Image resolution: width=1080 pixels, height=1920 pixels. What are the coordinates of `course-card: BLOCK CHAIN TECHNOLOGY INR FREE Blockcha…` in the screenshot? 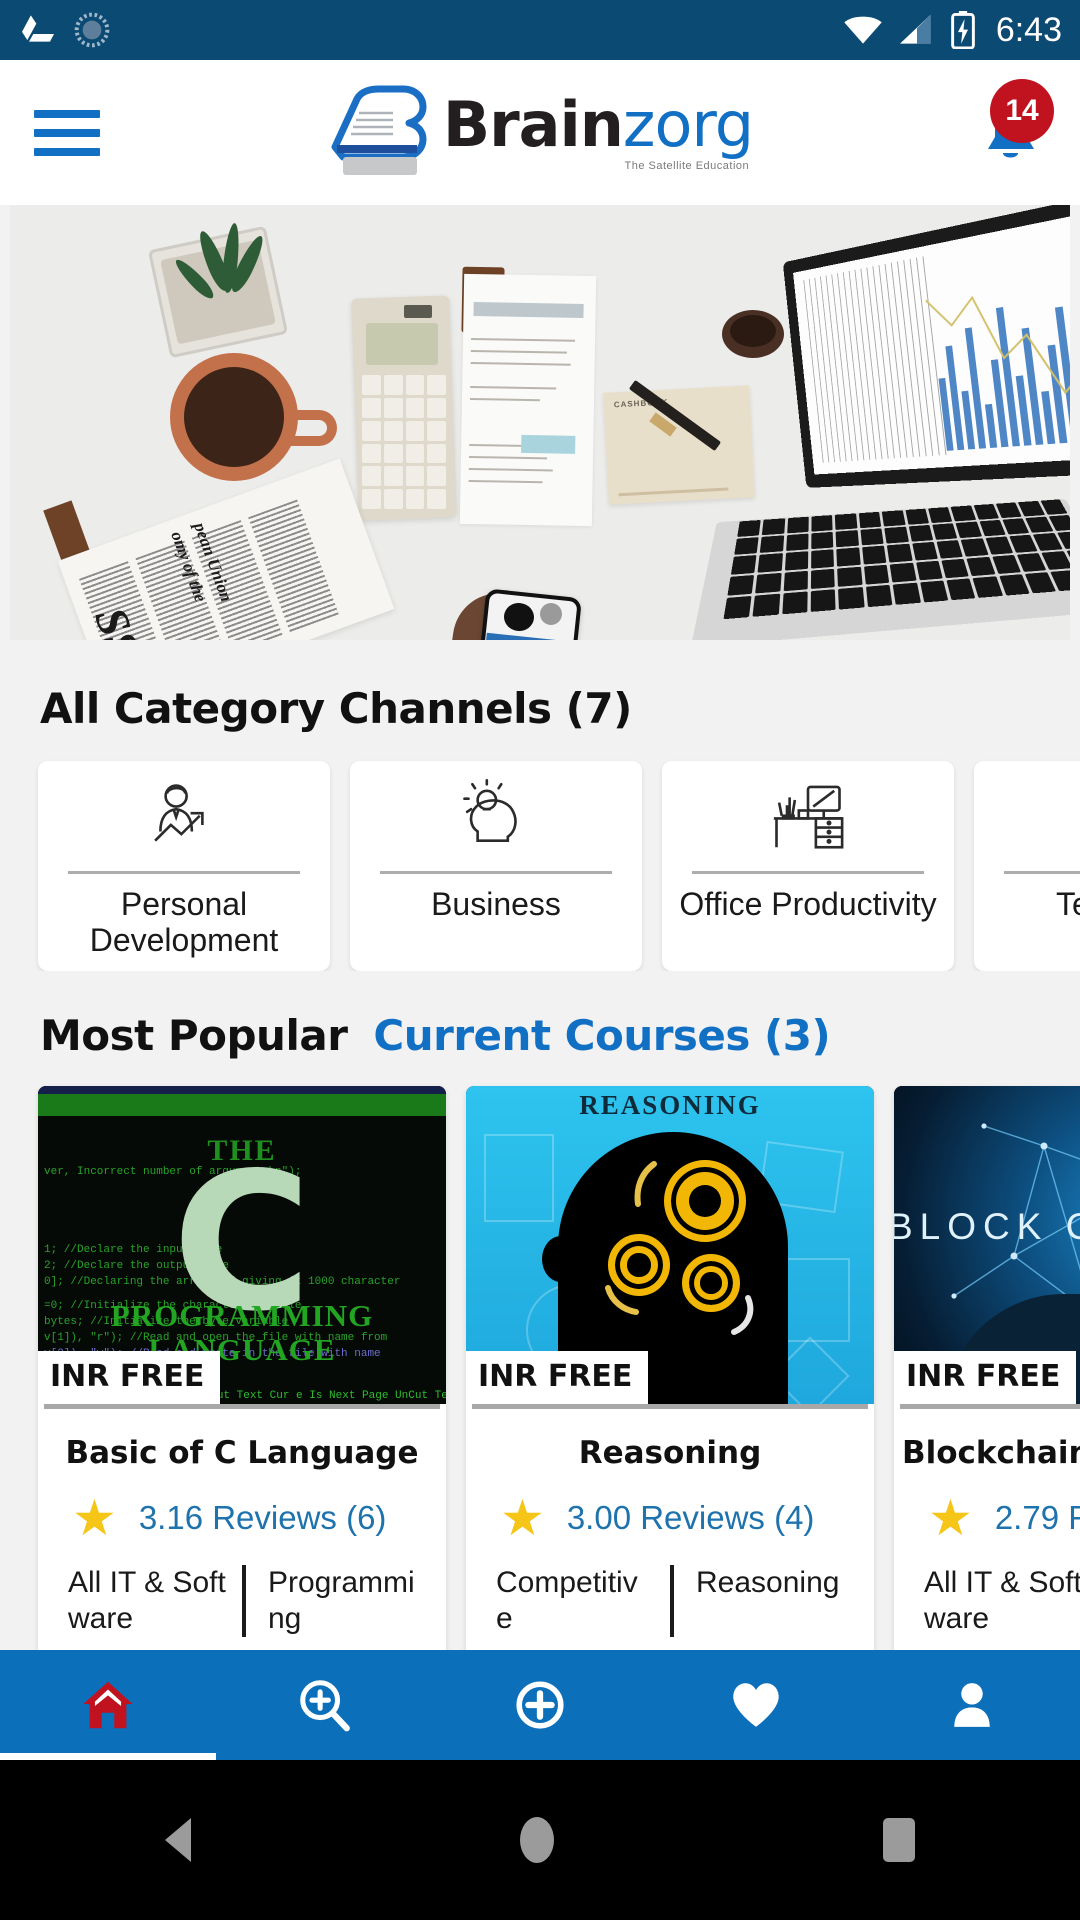 It's located at (987, 1373).